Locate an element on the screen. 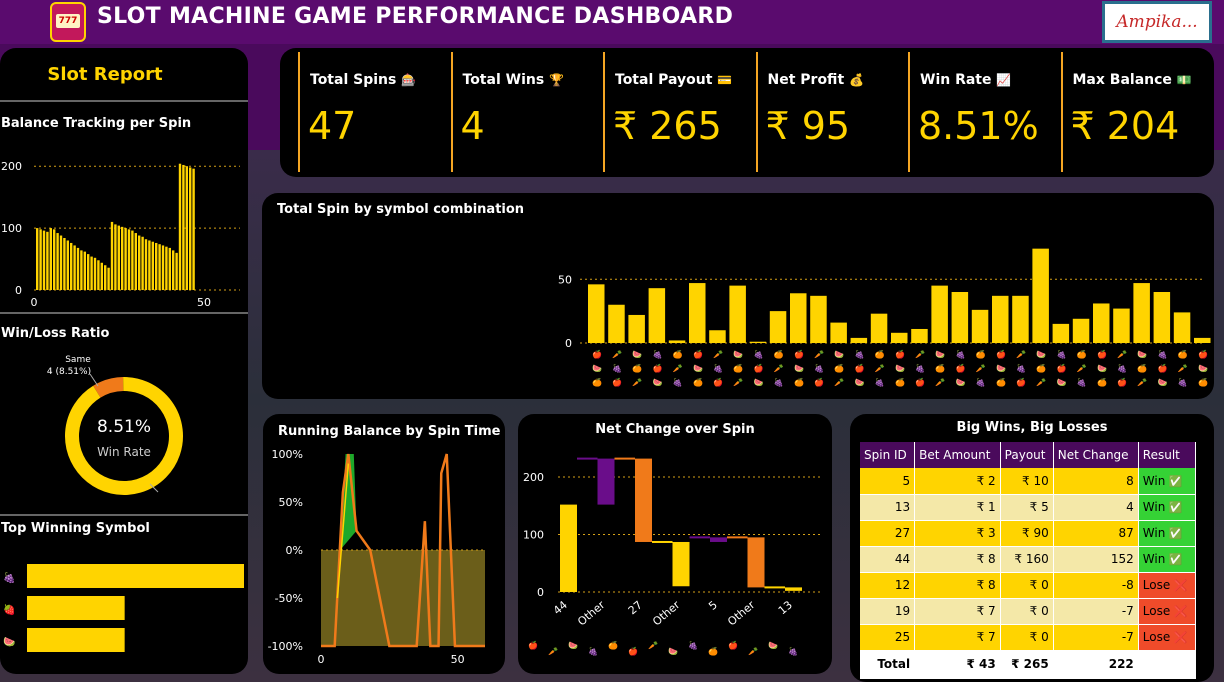  table-cell: 13 is located at coordinates (888, 507).